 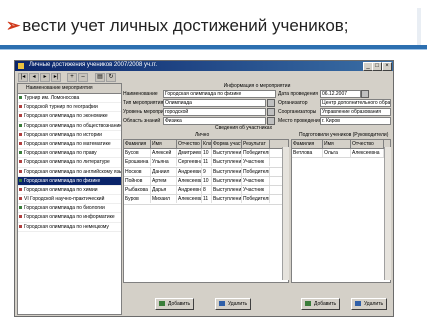 What do you see at coordinates (355, 112) in the screenshot?
I see `co-organizer-field: Управление образования` at bounding box center [355, 112].